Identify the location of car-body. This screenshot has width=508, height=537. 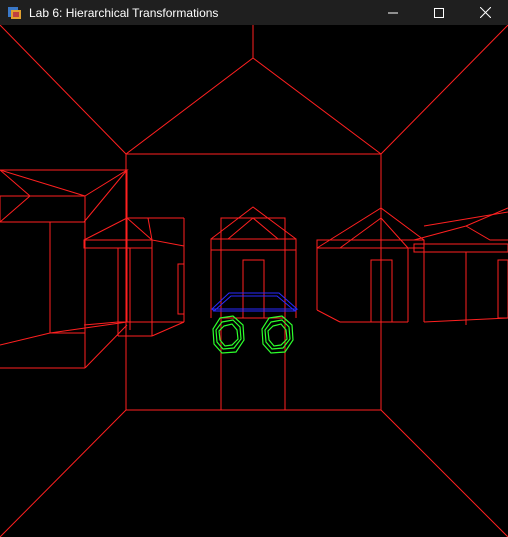
(254, 302).